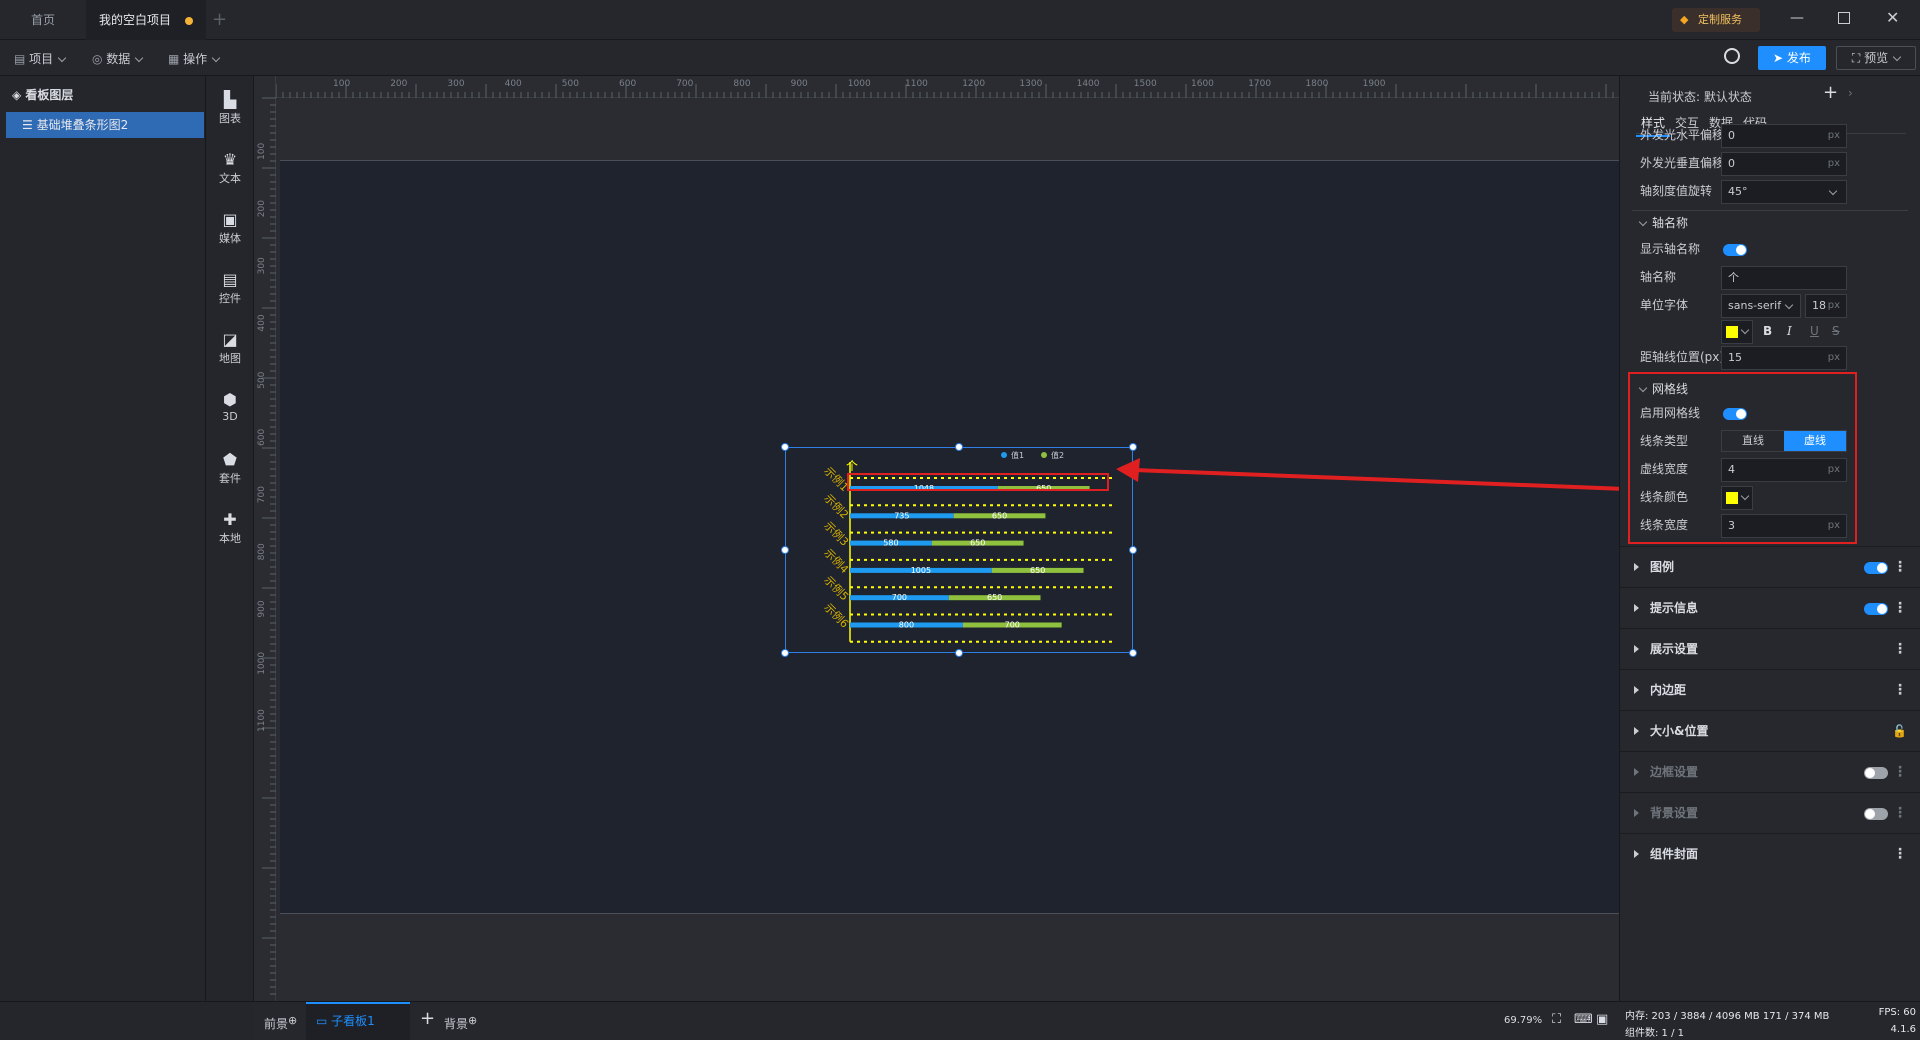 The height and width of the screenshot is (1040, 1920). I want to click on subboard-tab: ▭ 子看板1, so click(358, 1021).